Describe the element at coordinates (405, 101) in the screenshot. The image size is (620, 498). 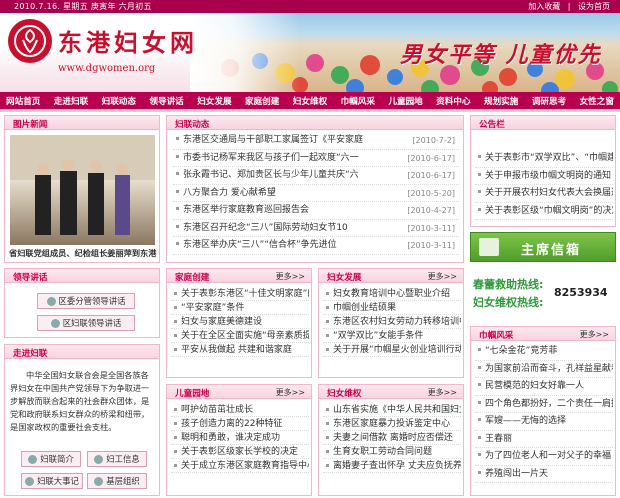
I see `nav-item: 儿童园地` at that location.